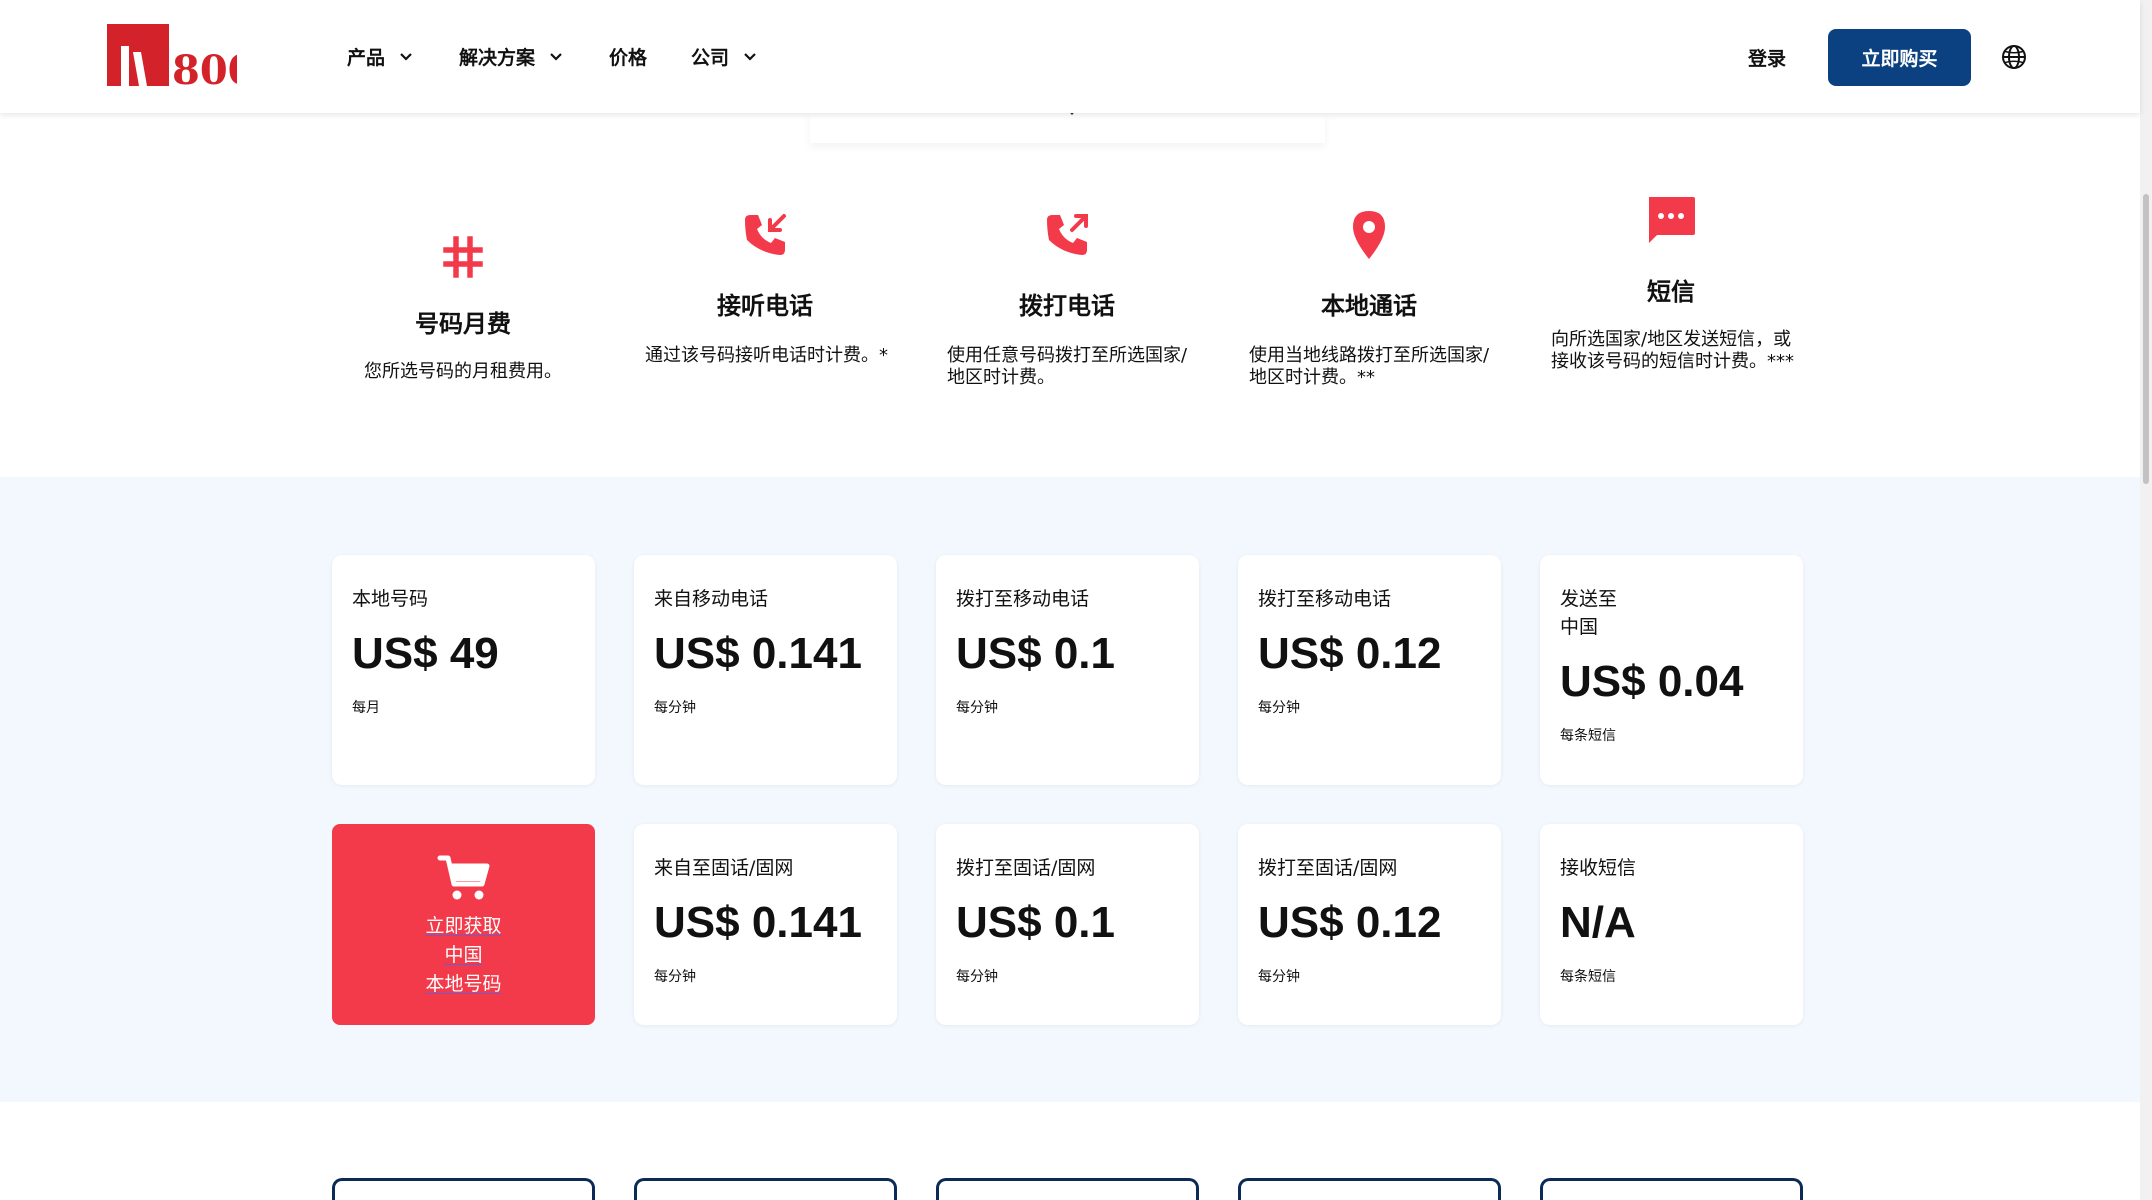 Image resolution: width=2152 pixels, height=1200 pixels. I want to click on feature-outgoing-call: 拨打电话 使用任意号码拨打至所选国家/地区时计费。, so click(1067, 294).